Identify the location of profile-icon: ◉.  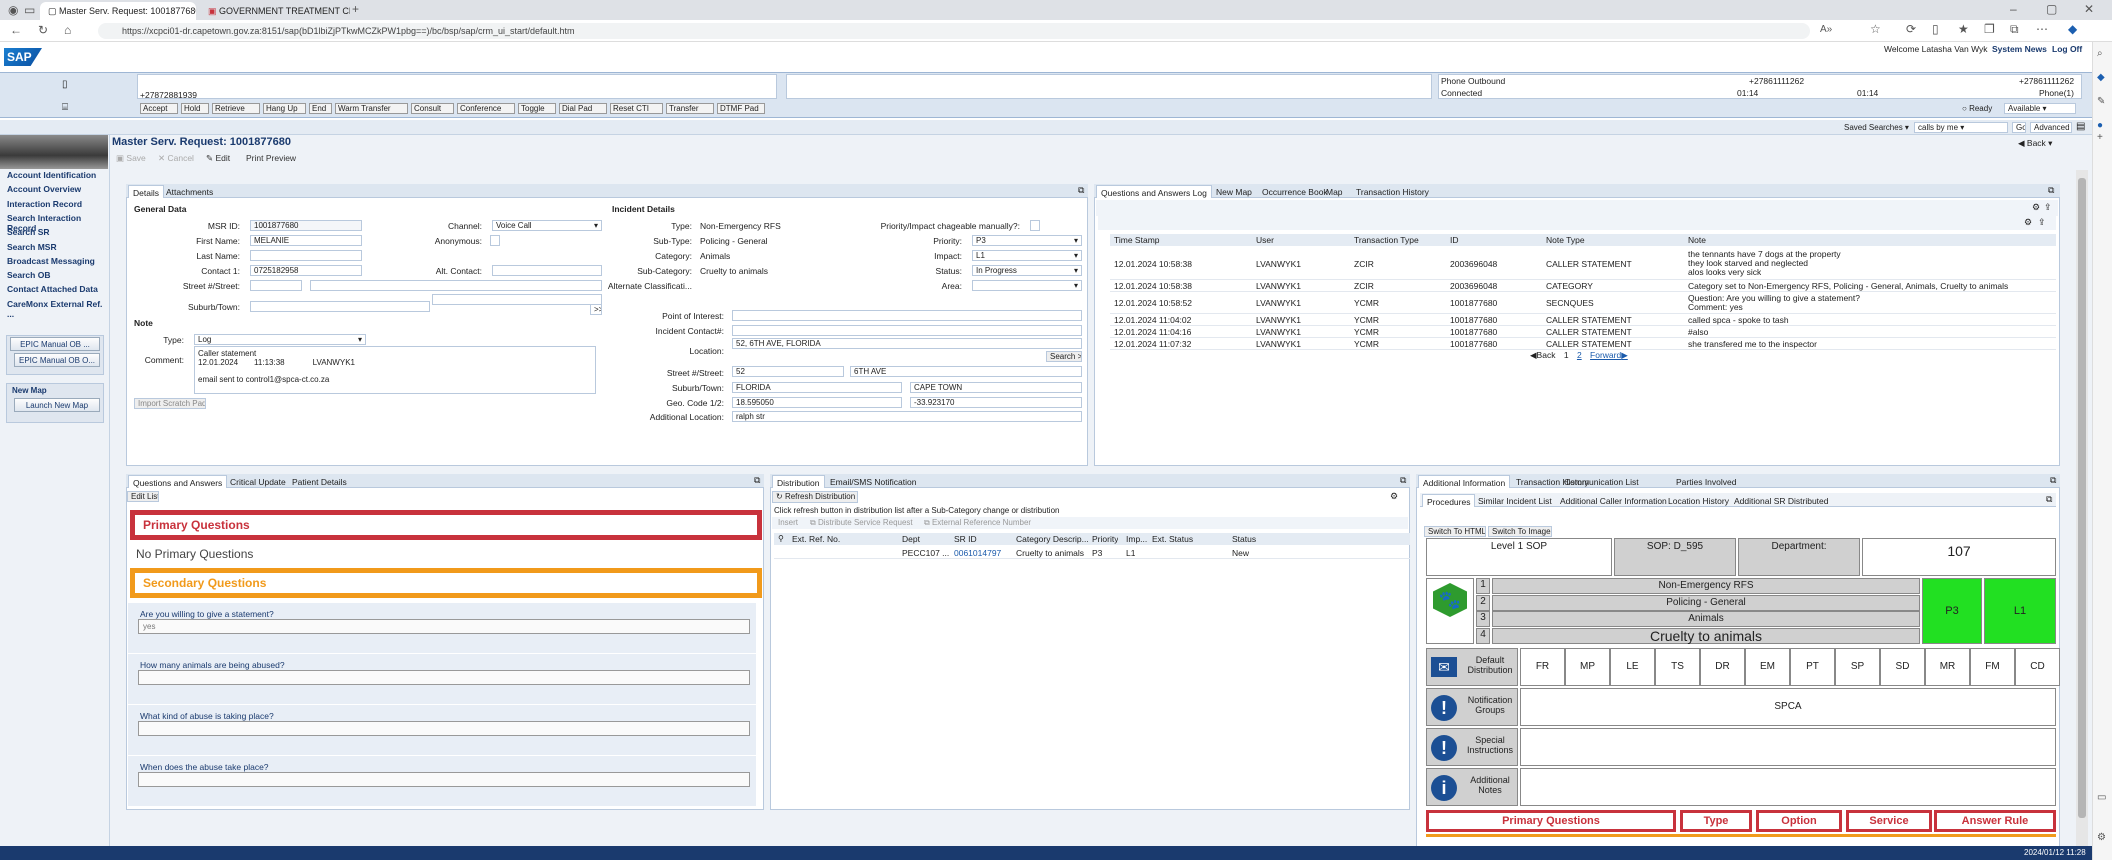
(13, 10).